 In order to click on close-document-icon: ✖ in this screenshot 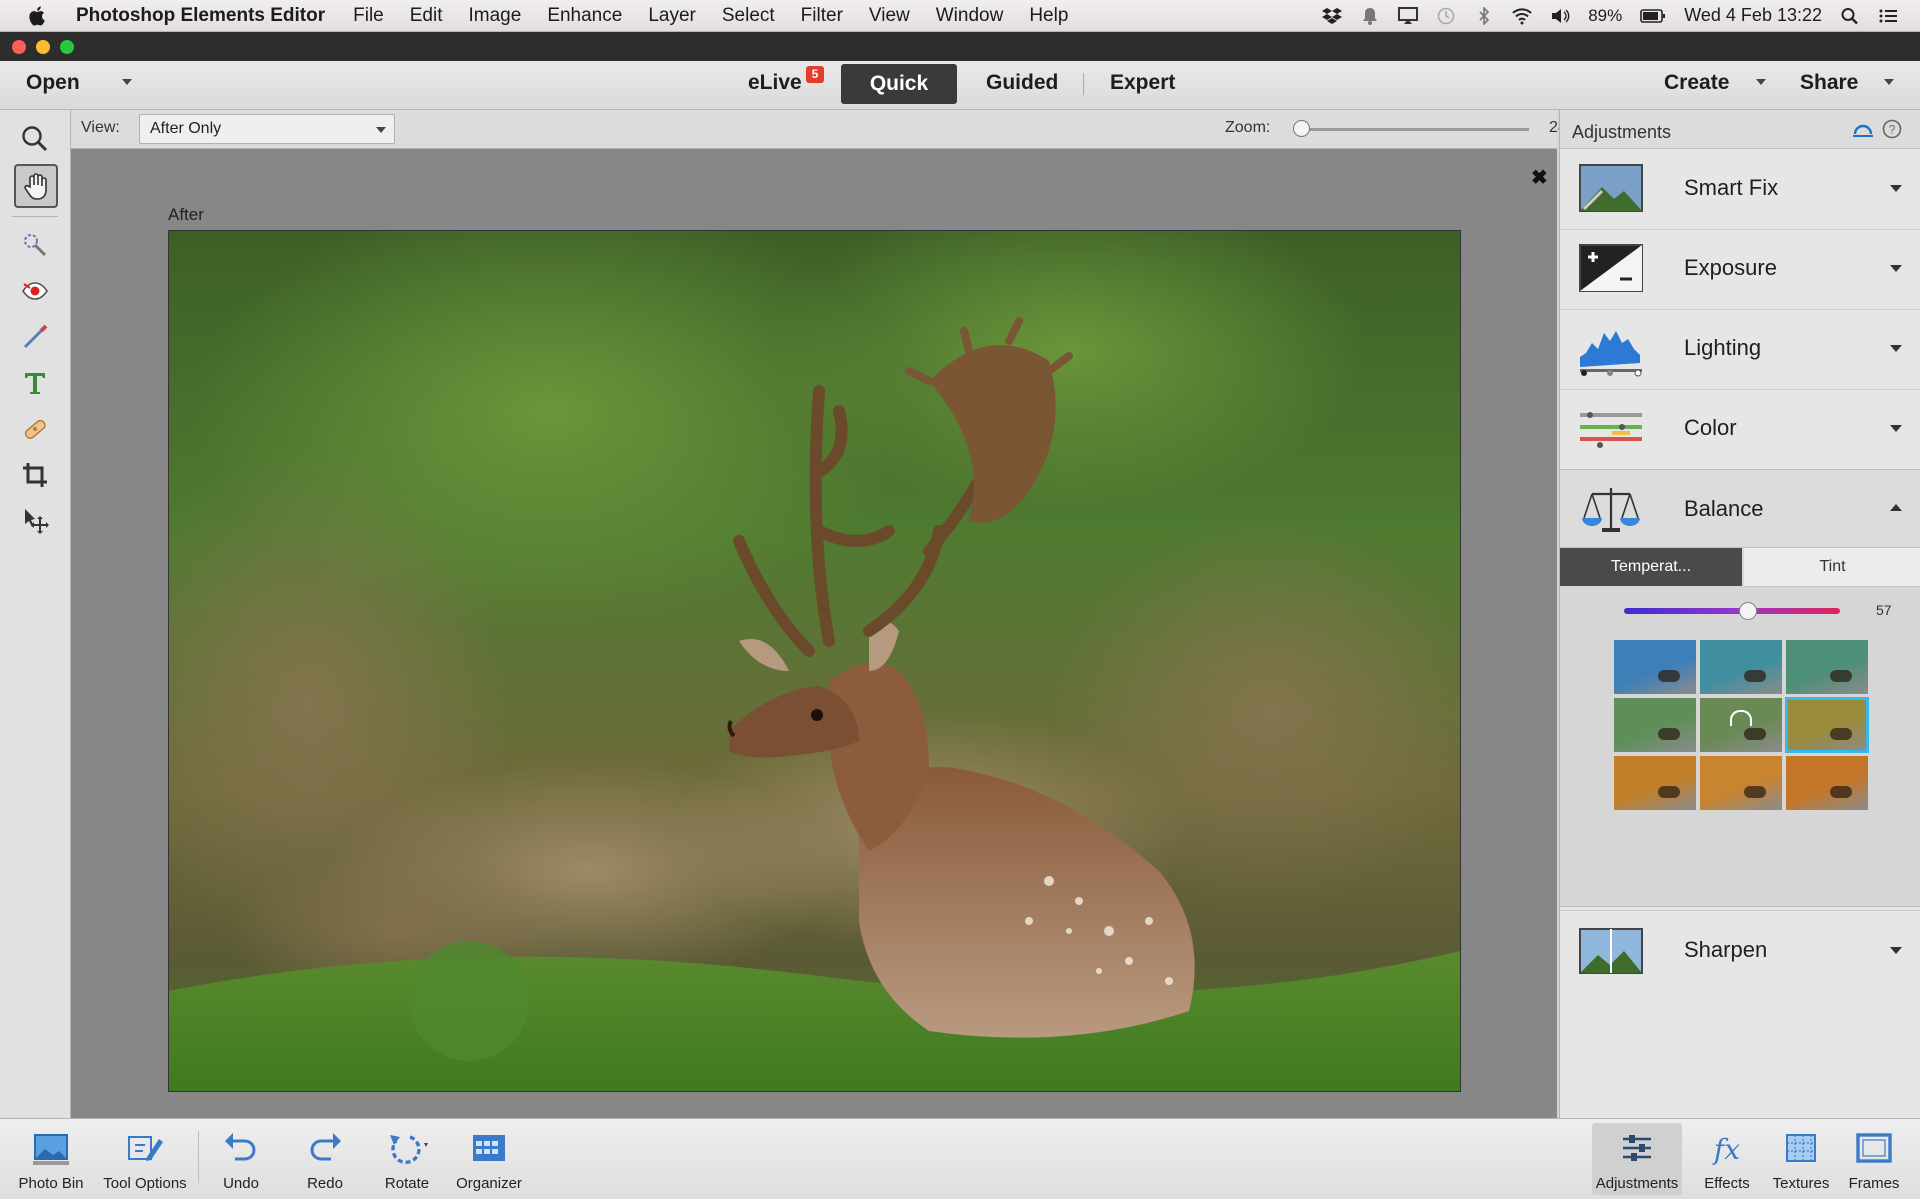, I will do `click(1539, 177)`.